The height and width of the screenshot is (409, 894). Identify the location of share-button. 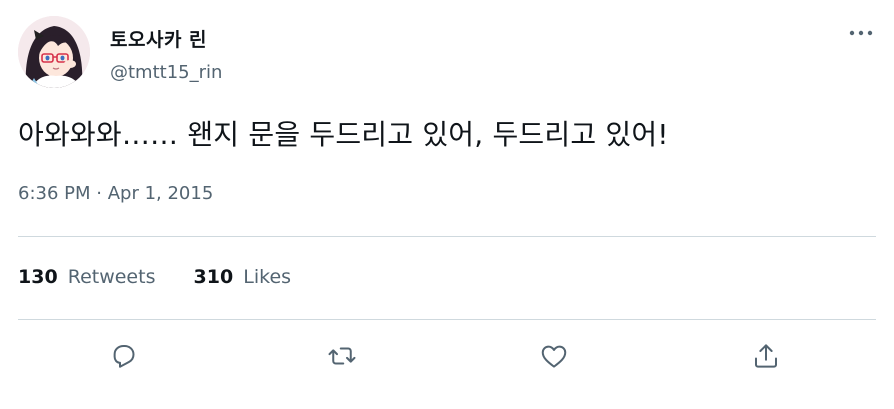
(766, 356).